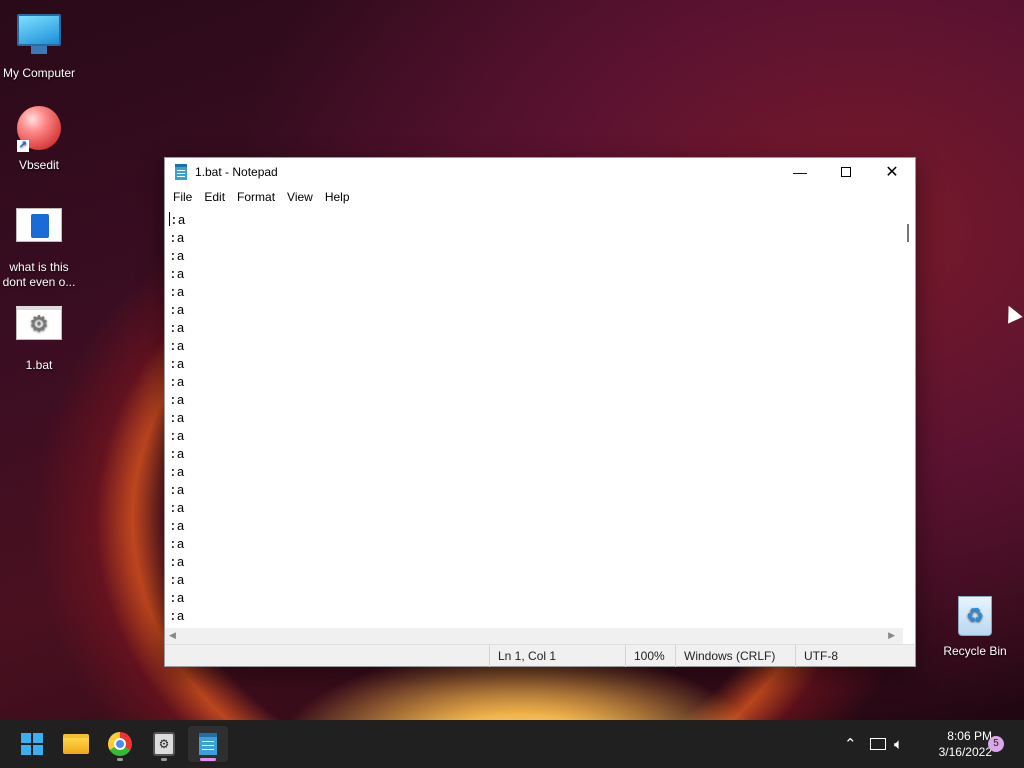 This screenshot has width=1024, height=768. What do you see at coordinates (182, 197) in the screenshot?
I see `menu-file: File` at bounding box center [182, 197].